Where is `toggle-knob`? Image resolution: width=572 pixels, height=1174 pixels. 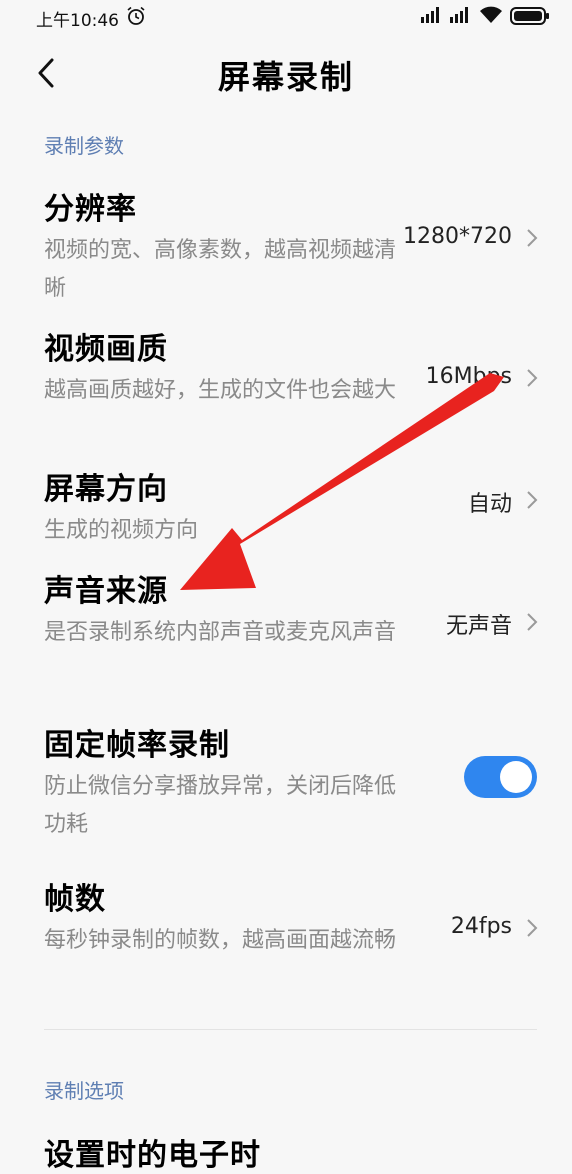
toggle-knob is located at coordinates (516, 777).